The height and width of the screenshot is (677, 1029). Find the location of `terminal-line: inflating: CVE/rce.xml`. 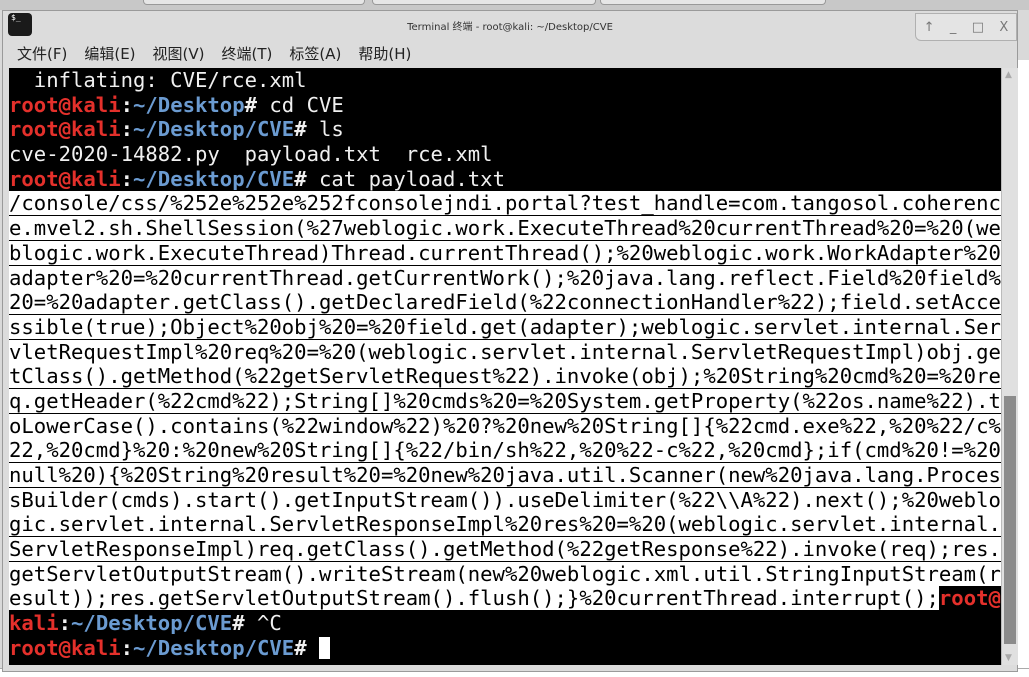

terminal-line: inflating: CVE/rce.xml is located at coordinates (505, 80).